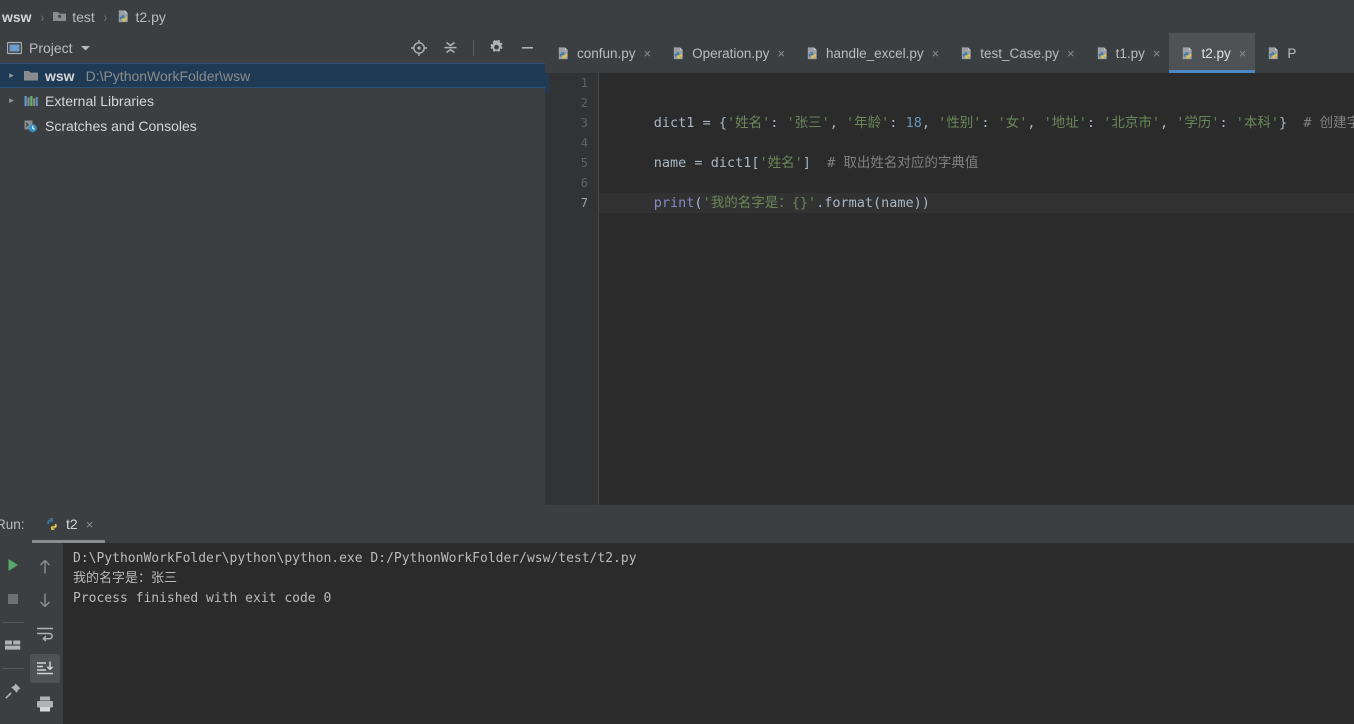 The height and width of the screenshot is (724, 1354). What do you see at coordinates (547, 83) in the screenshot?
I see `gutter-marker` at bounding box center [547, 83].